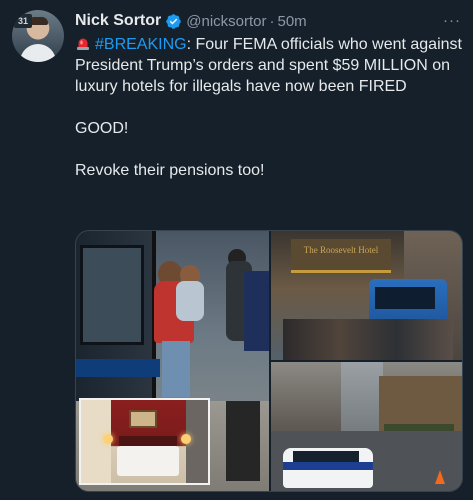  I want to click on tweet-header: Nick Sortor @nicksortor · 50m, so click(270, 21).